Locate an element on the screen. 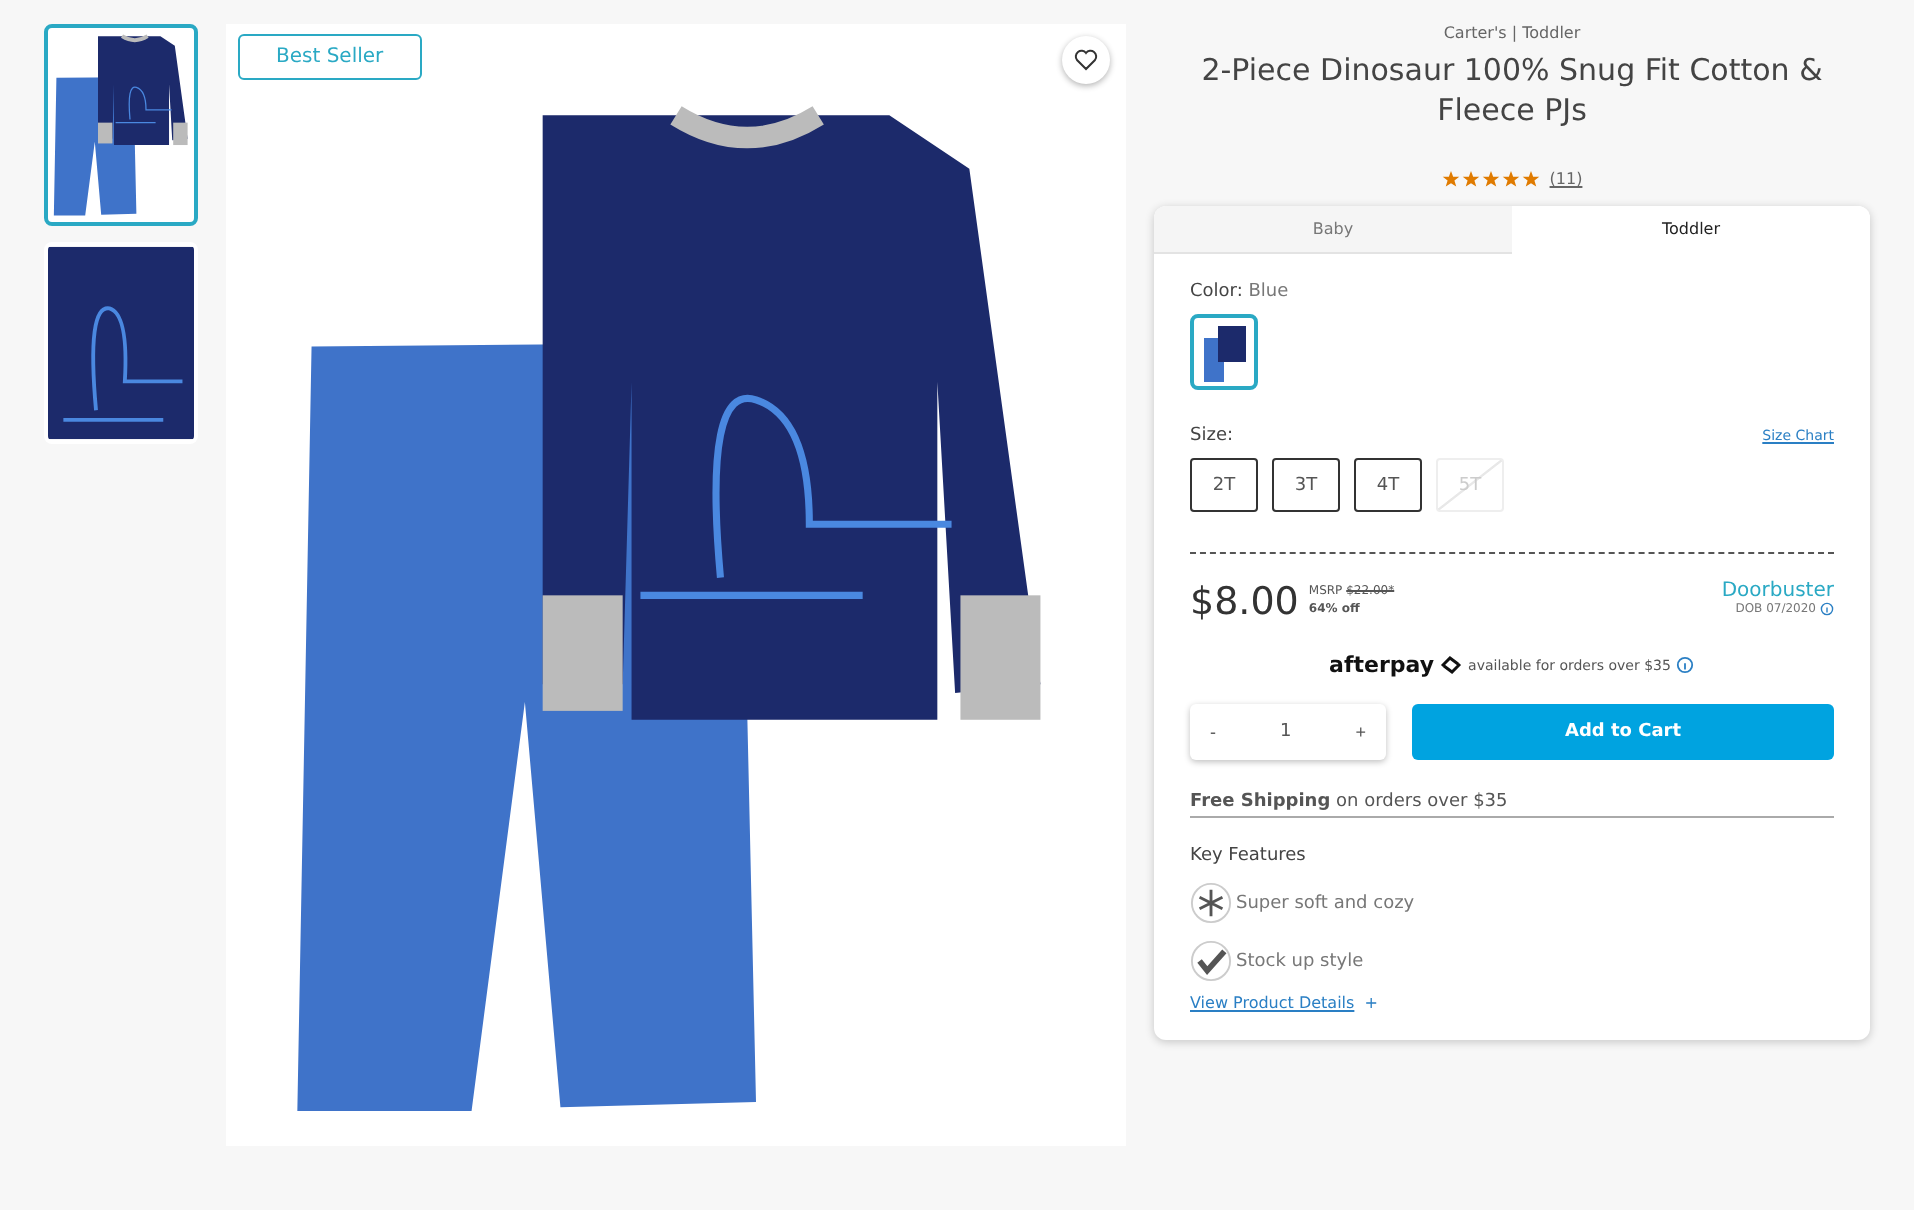 Image resolution: width=1914 pixels, height=1210 pixels. promo-label: Doorbuster is located at coordinates (1777, 591).